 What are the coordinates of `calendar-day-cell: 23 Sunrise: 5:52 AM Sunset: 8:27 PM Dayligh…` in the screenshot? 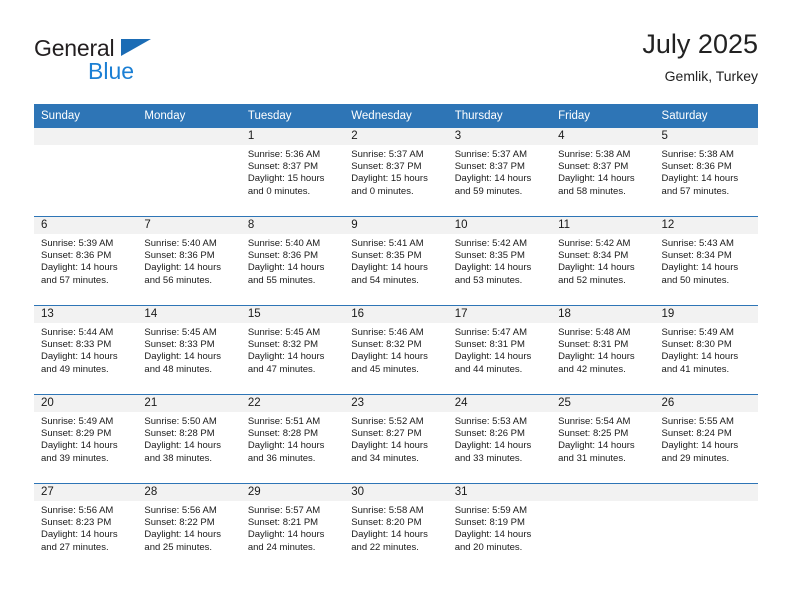 It's located at (396, 439).